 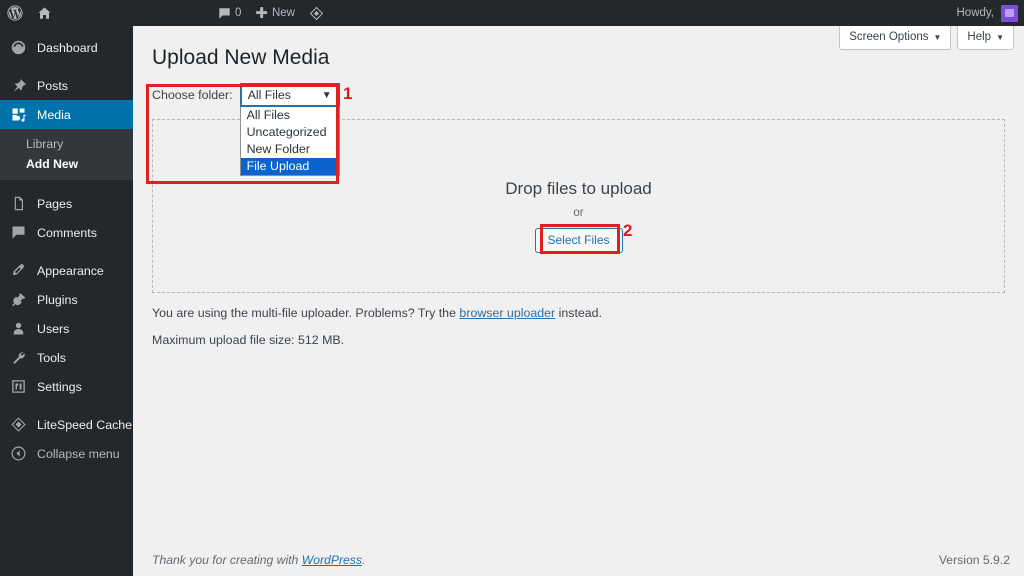 What do you see at coordinates (241, 57) in the screenshot?
I see `page-title: Upload New Media` at bounding box center [241, 57].